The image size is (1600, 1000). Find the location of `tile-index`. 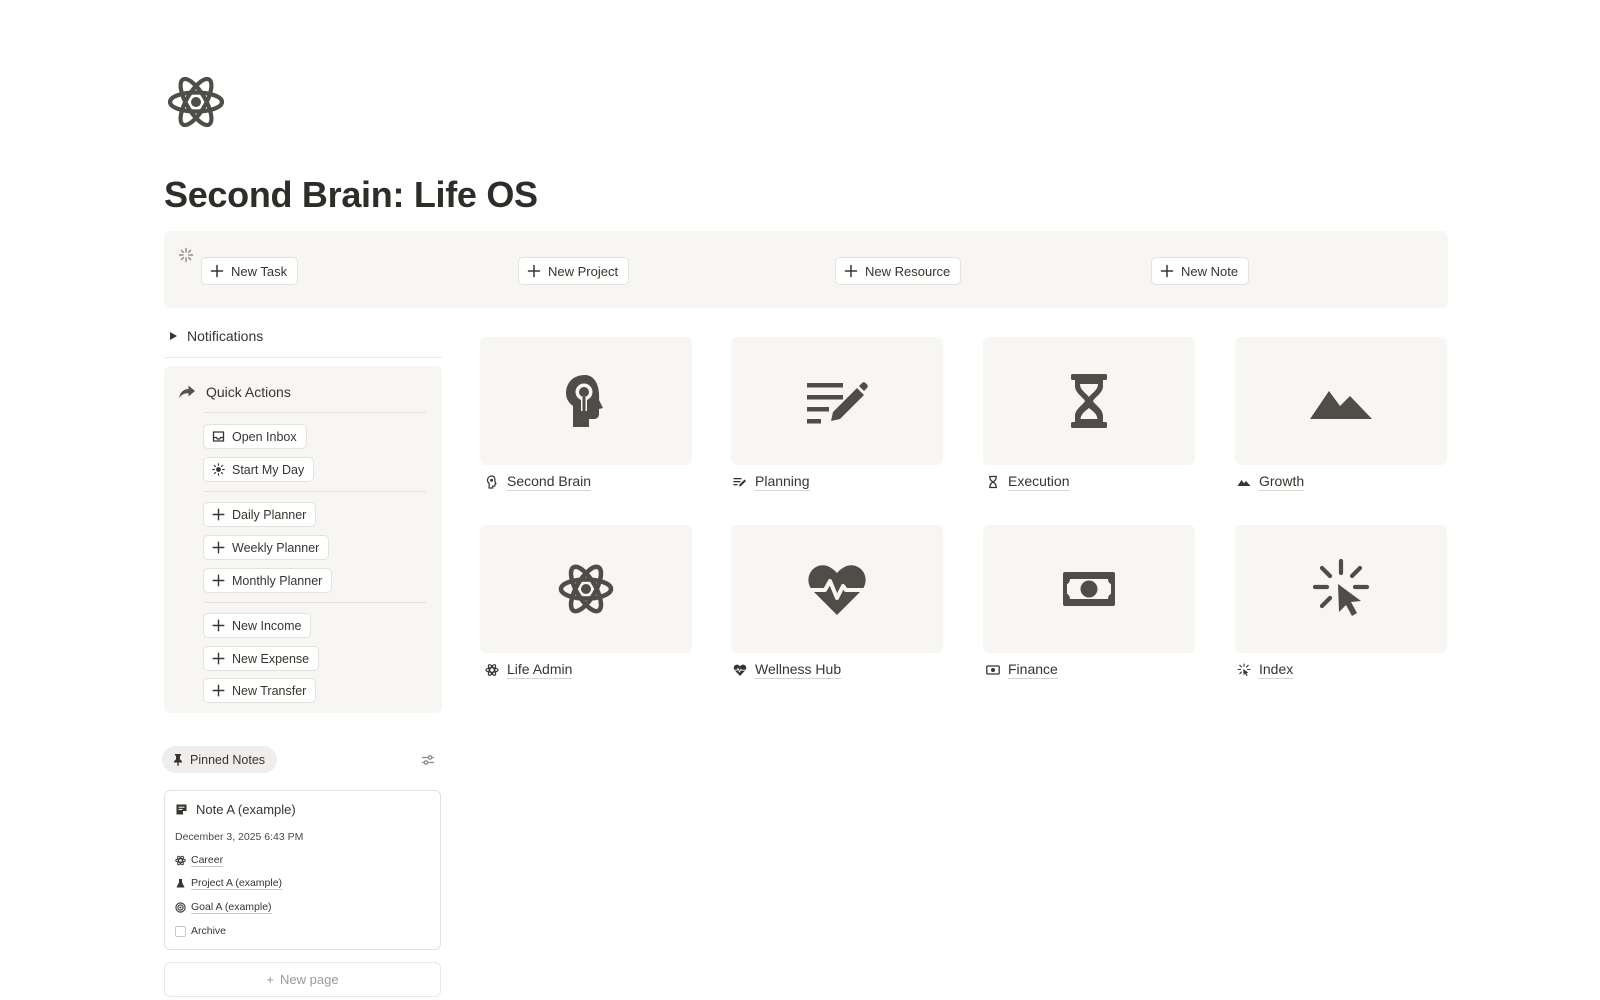

tile-index is located at coordinates (1341, 589).